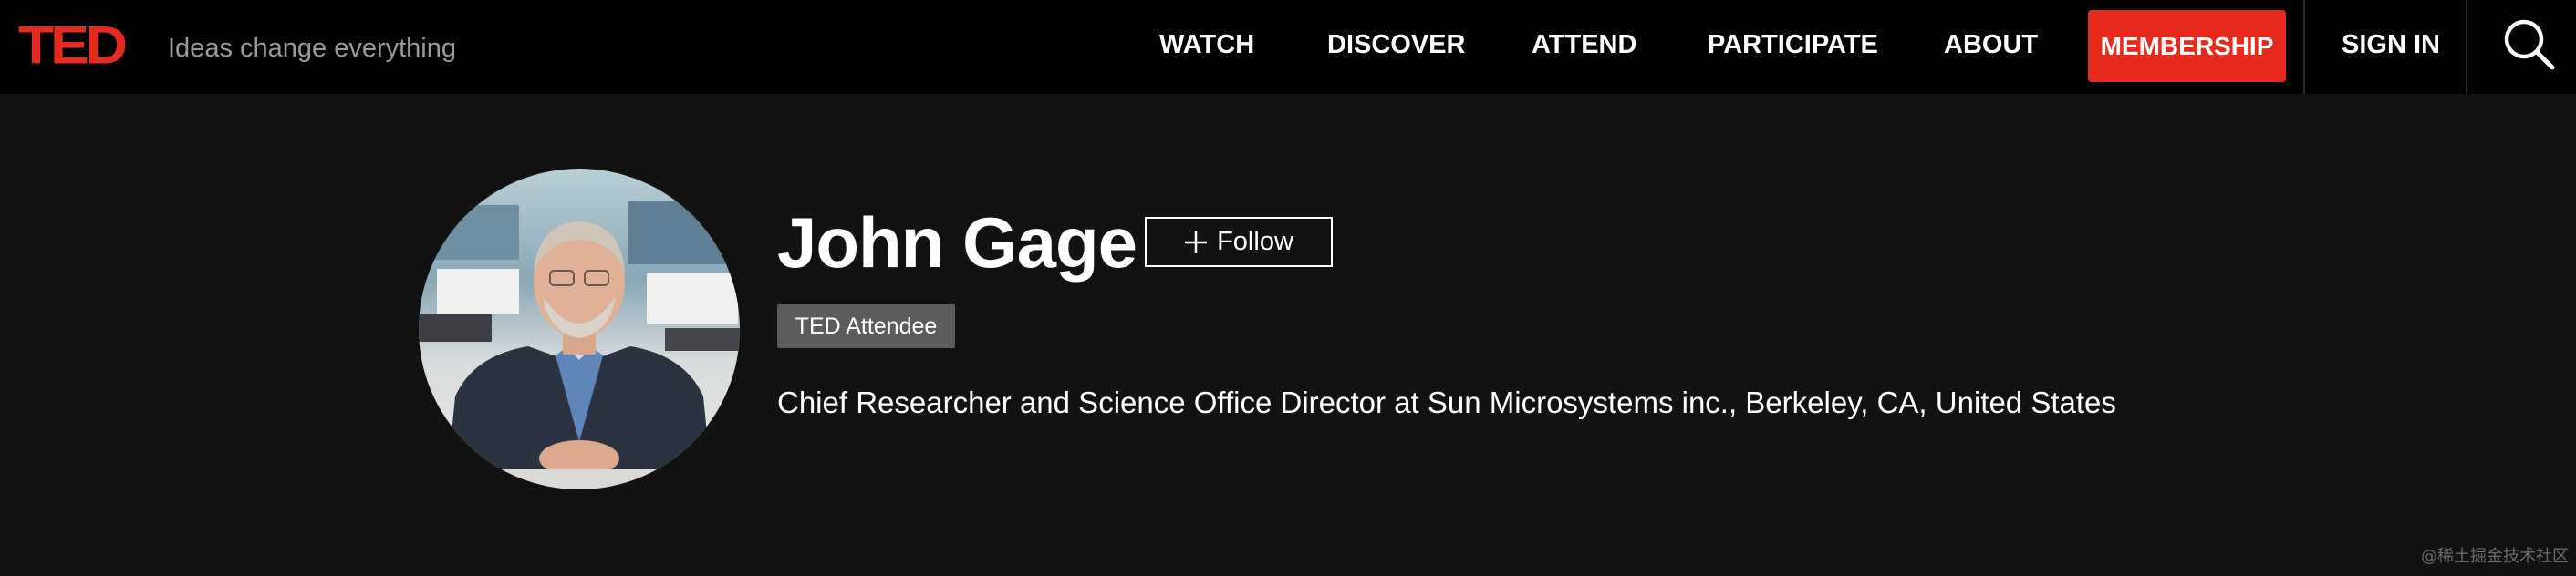 The width and height of the screenshot is (2576, 576). Describe the element at coordinates (312, 49) in the screenshot. I see `tagline: Ideas change everything` at that location.